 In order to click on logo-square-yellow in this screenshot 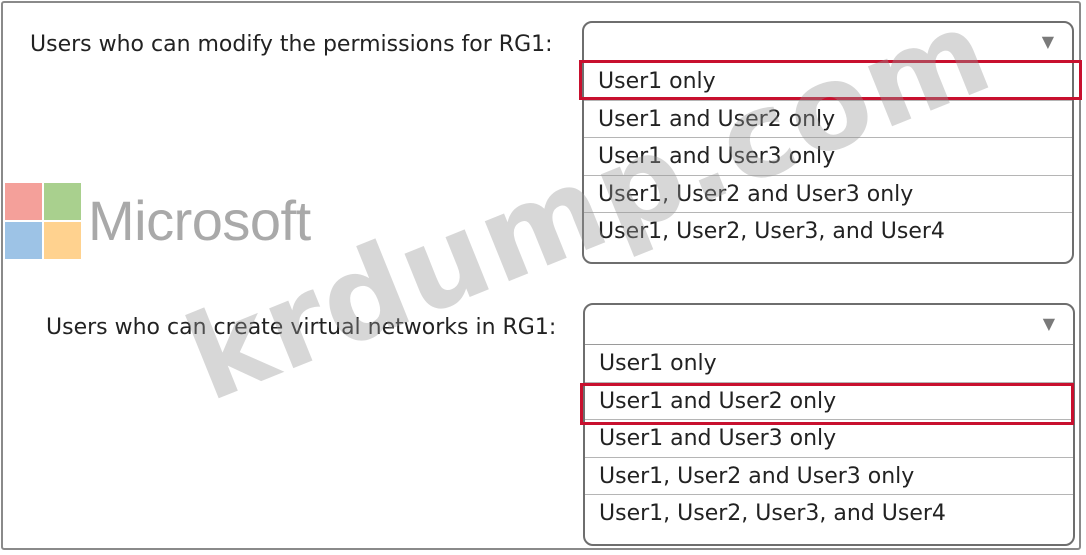, I will do `click(62, 240)`.